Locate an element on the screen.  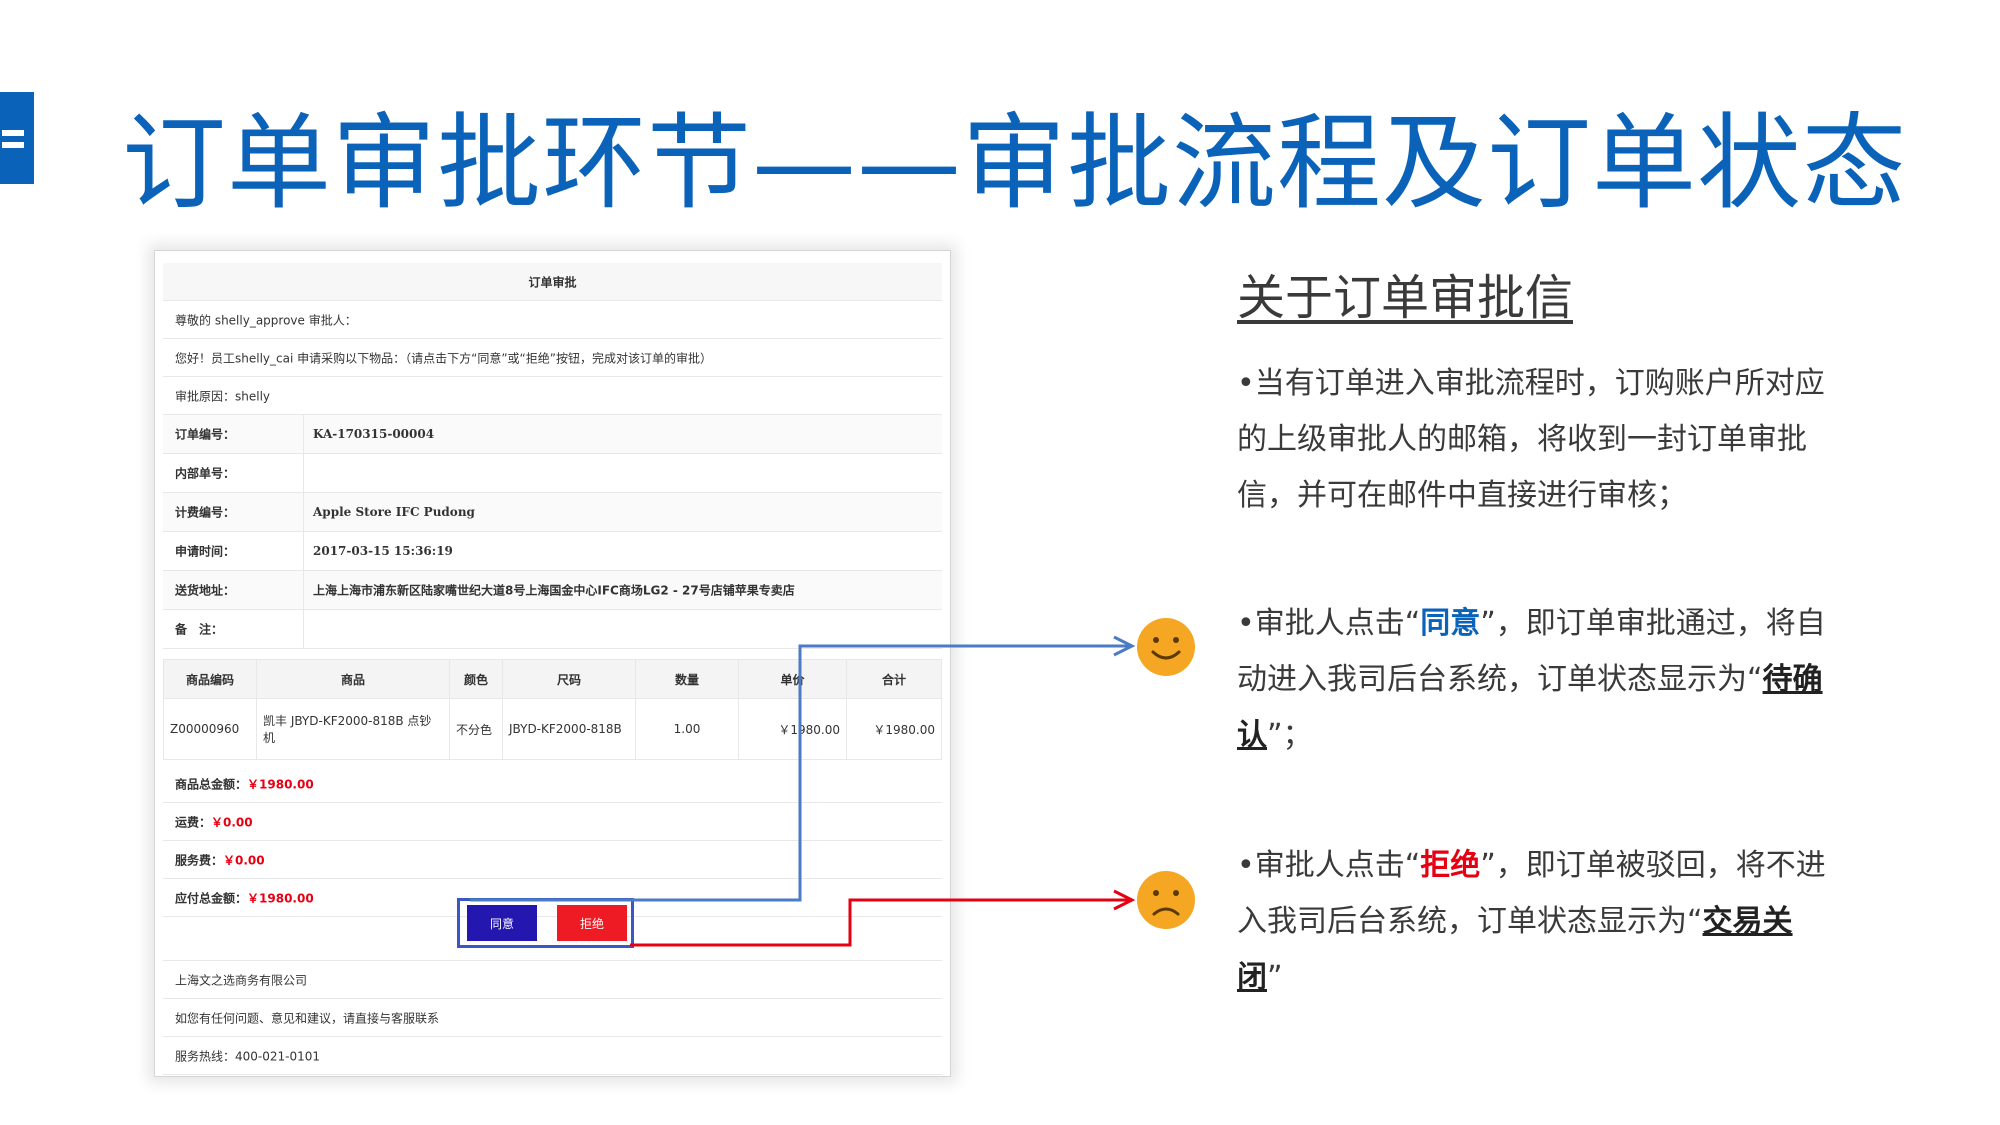
sad-face-icon is located at coordinates (1166, 900).